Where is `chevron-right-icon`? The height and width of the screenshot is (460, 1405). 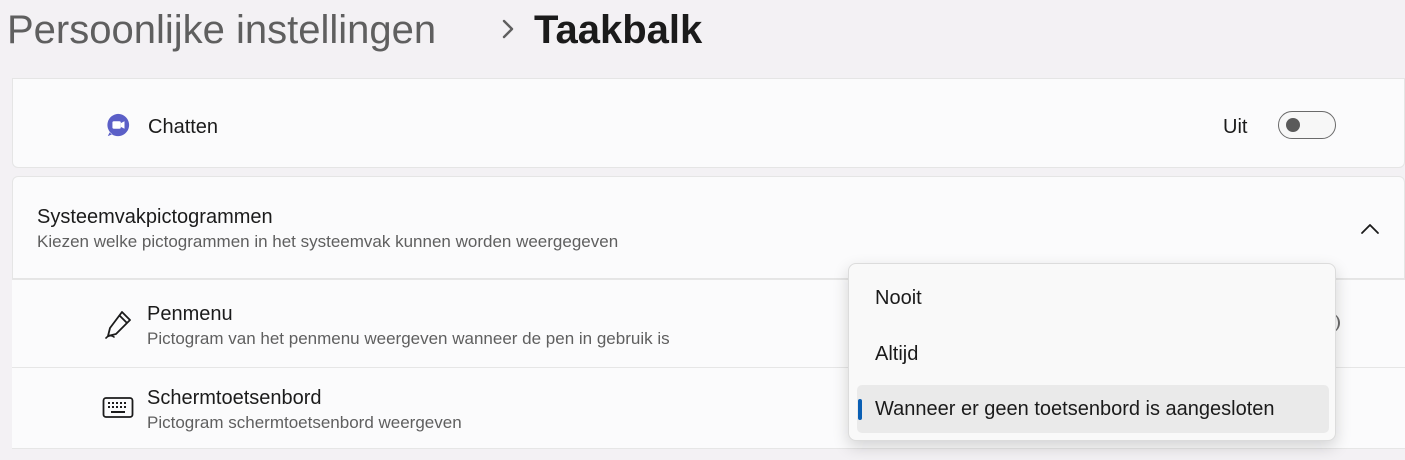 chevron-right-icon is located at coordinates (508, 29).